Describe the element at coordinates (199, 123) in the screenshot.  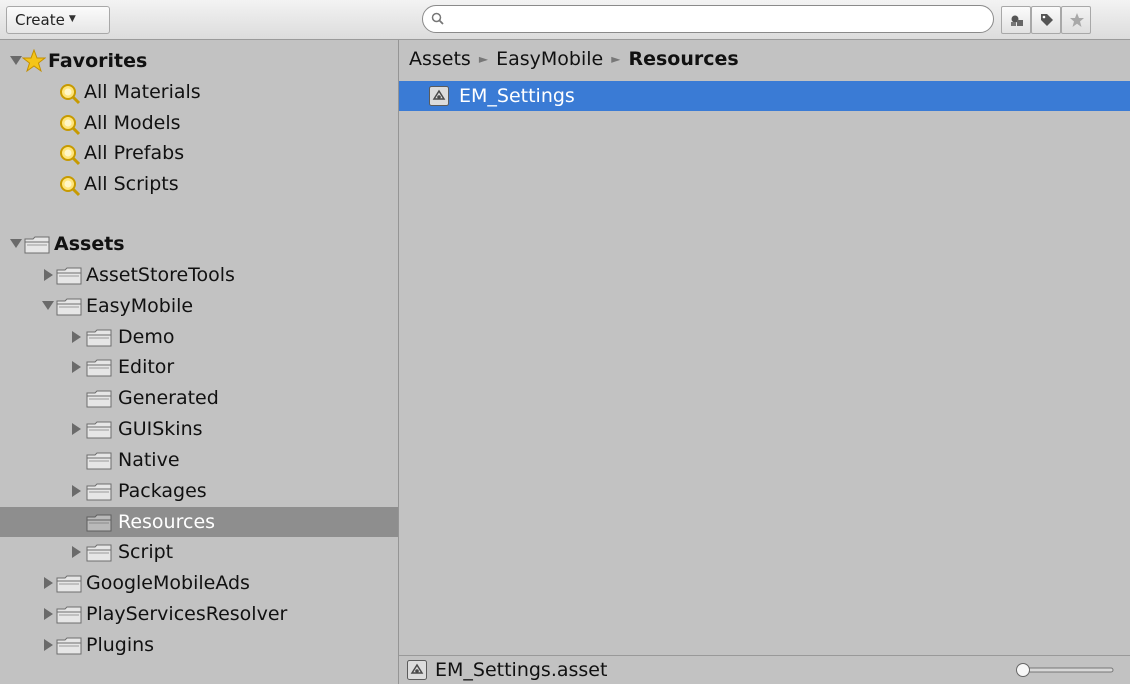
I see `favorite-item: All Models` at that location.